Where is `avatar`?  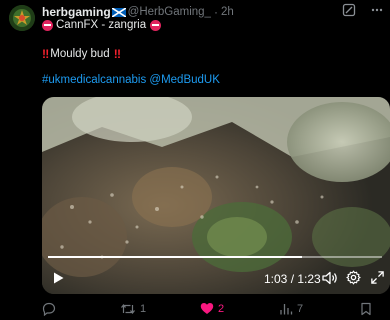
avatar is located at coordinates (22, 18).